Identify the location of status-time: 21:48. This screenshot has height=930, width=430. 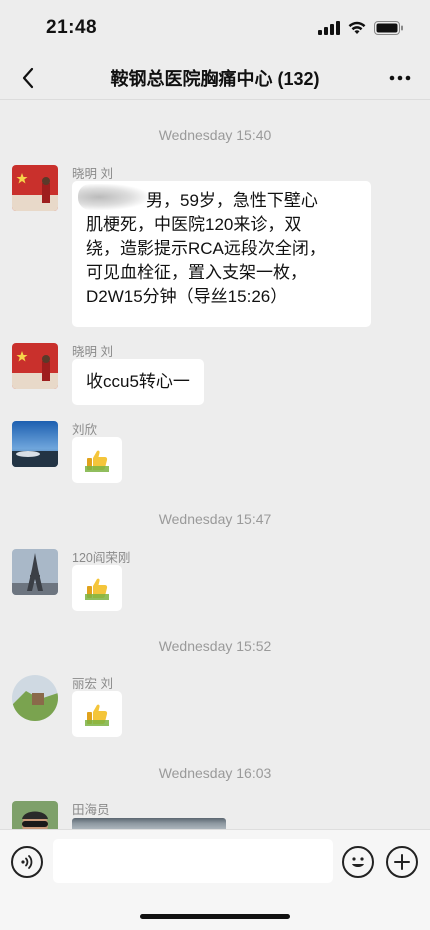
(72, 27).